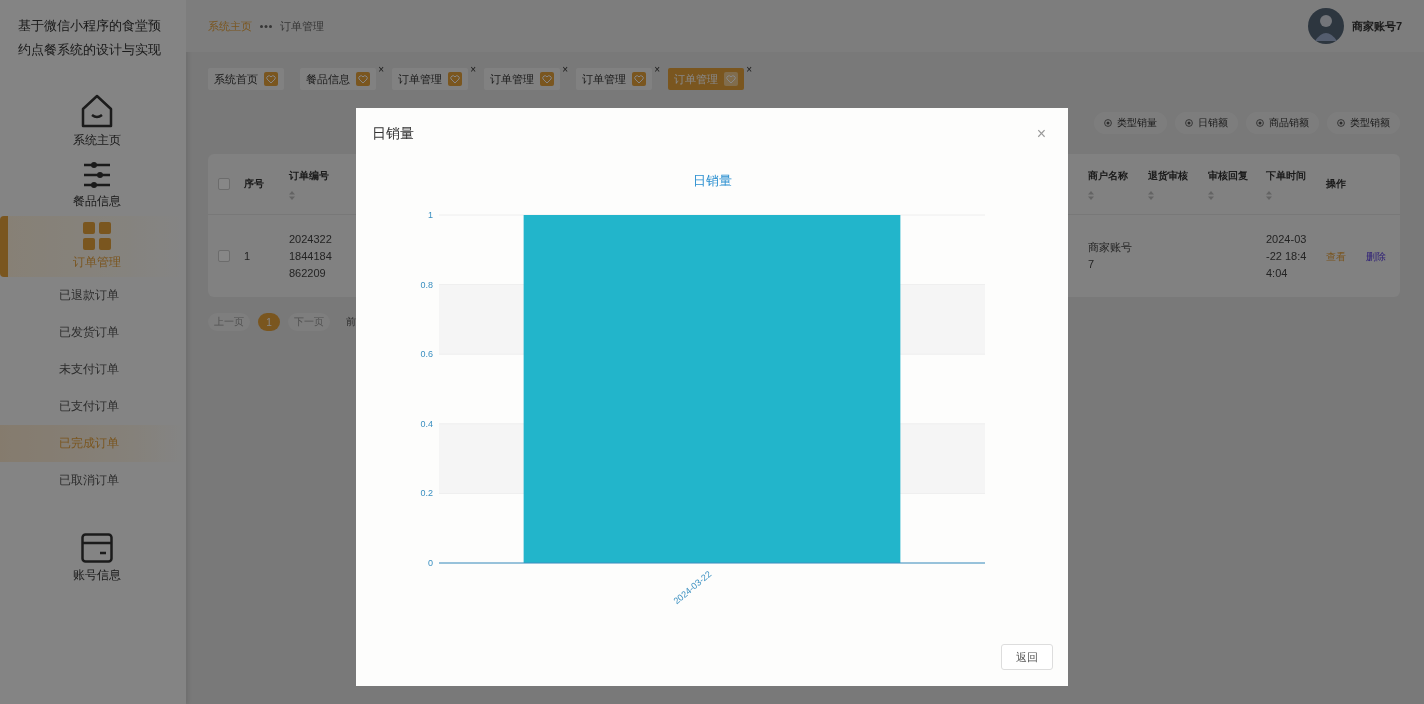  I want to click on sidebar-item: 账号信息, so click(93, 558).